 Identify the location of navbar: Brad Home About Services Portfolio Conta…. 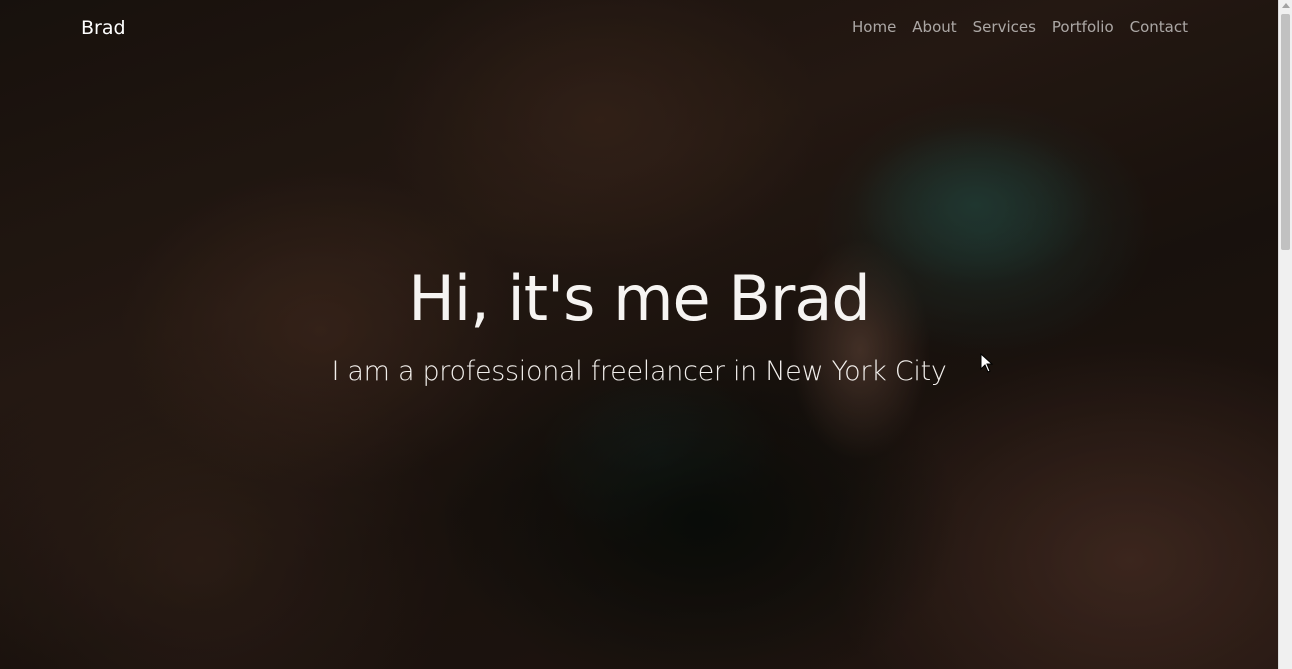
(639, 28).